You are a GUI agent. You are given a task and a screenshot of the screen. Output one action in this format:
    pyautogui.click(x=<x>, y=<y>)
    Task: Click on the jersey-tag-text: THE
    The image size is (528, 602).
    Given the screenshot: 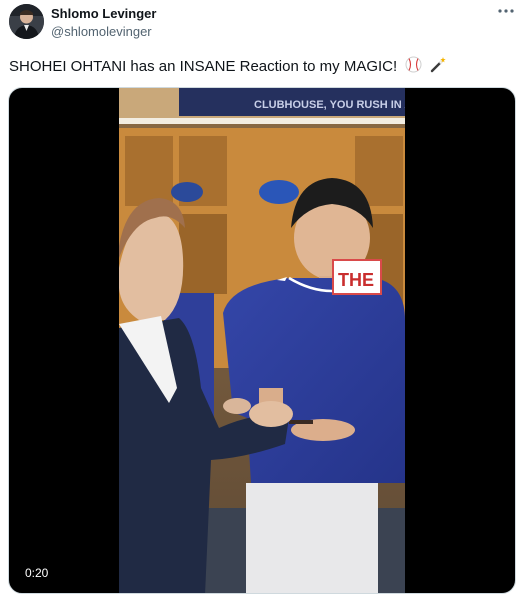 What is the action you would take?
    pyautogui.click(x=356, y=280)
    